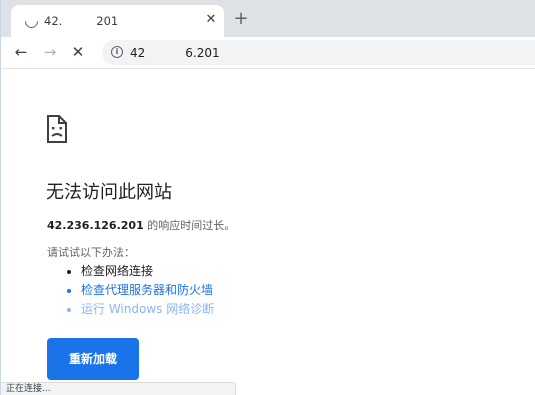 The image size is (535, 395). What do you see at coordinates (117, 52) in the screenshot?
I see `info-icon: i` at bounding box center [117, 52].